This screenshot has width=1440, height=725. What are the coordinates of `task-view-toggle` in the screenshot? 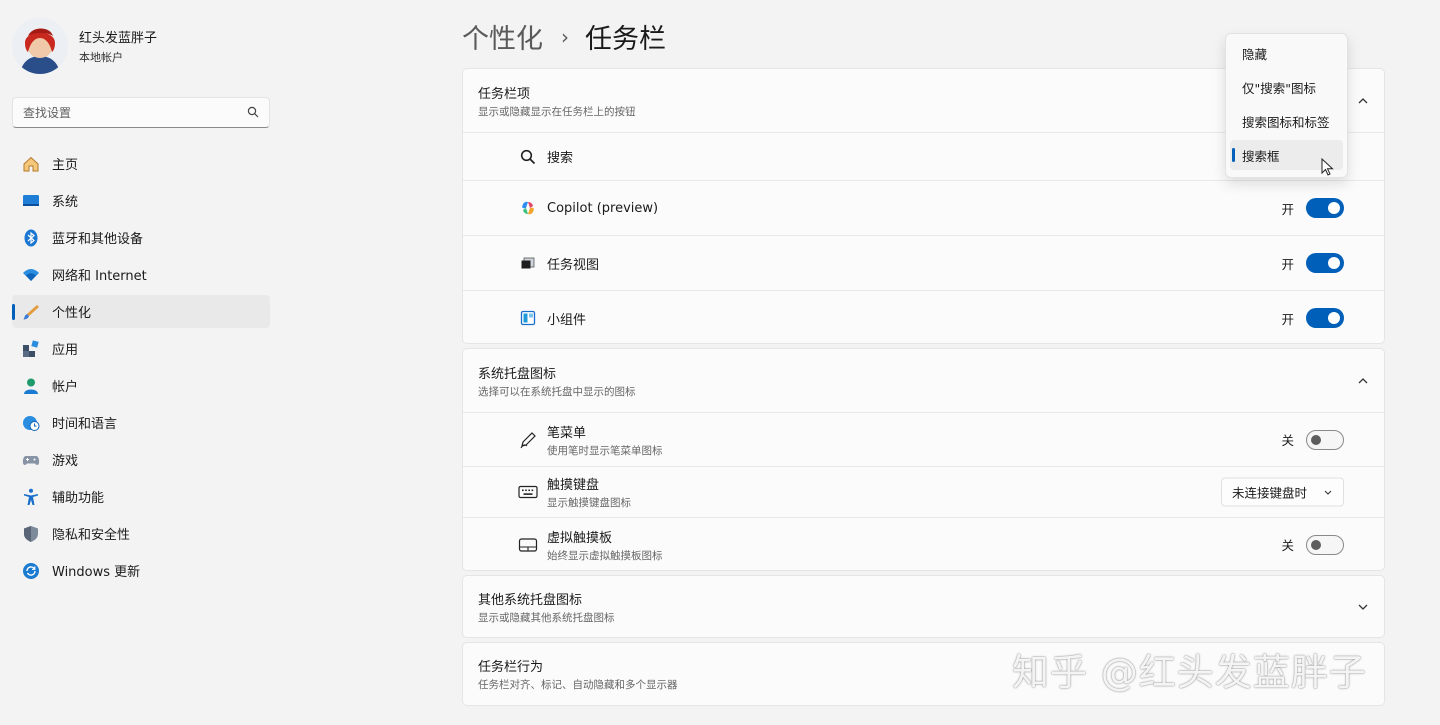 It's located at (1325, 263).